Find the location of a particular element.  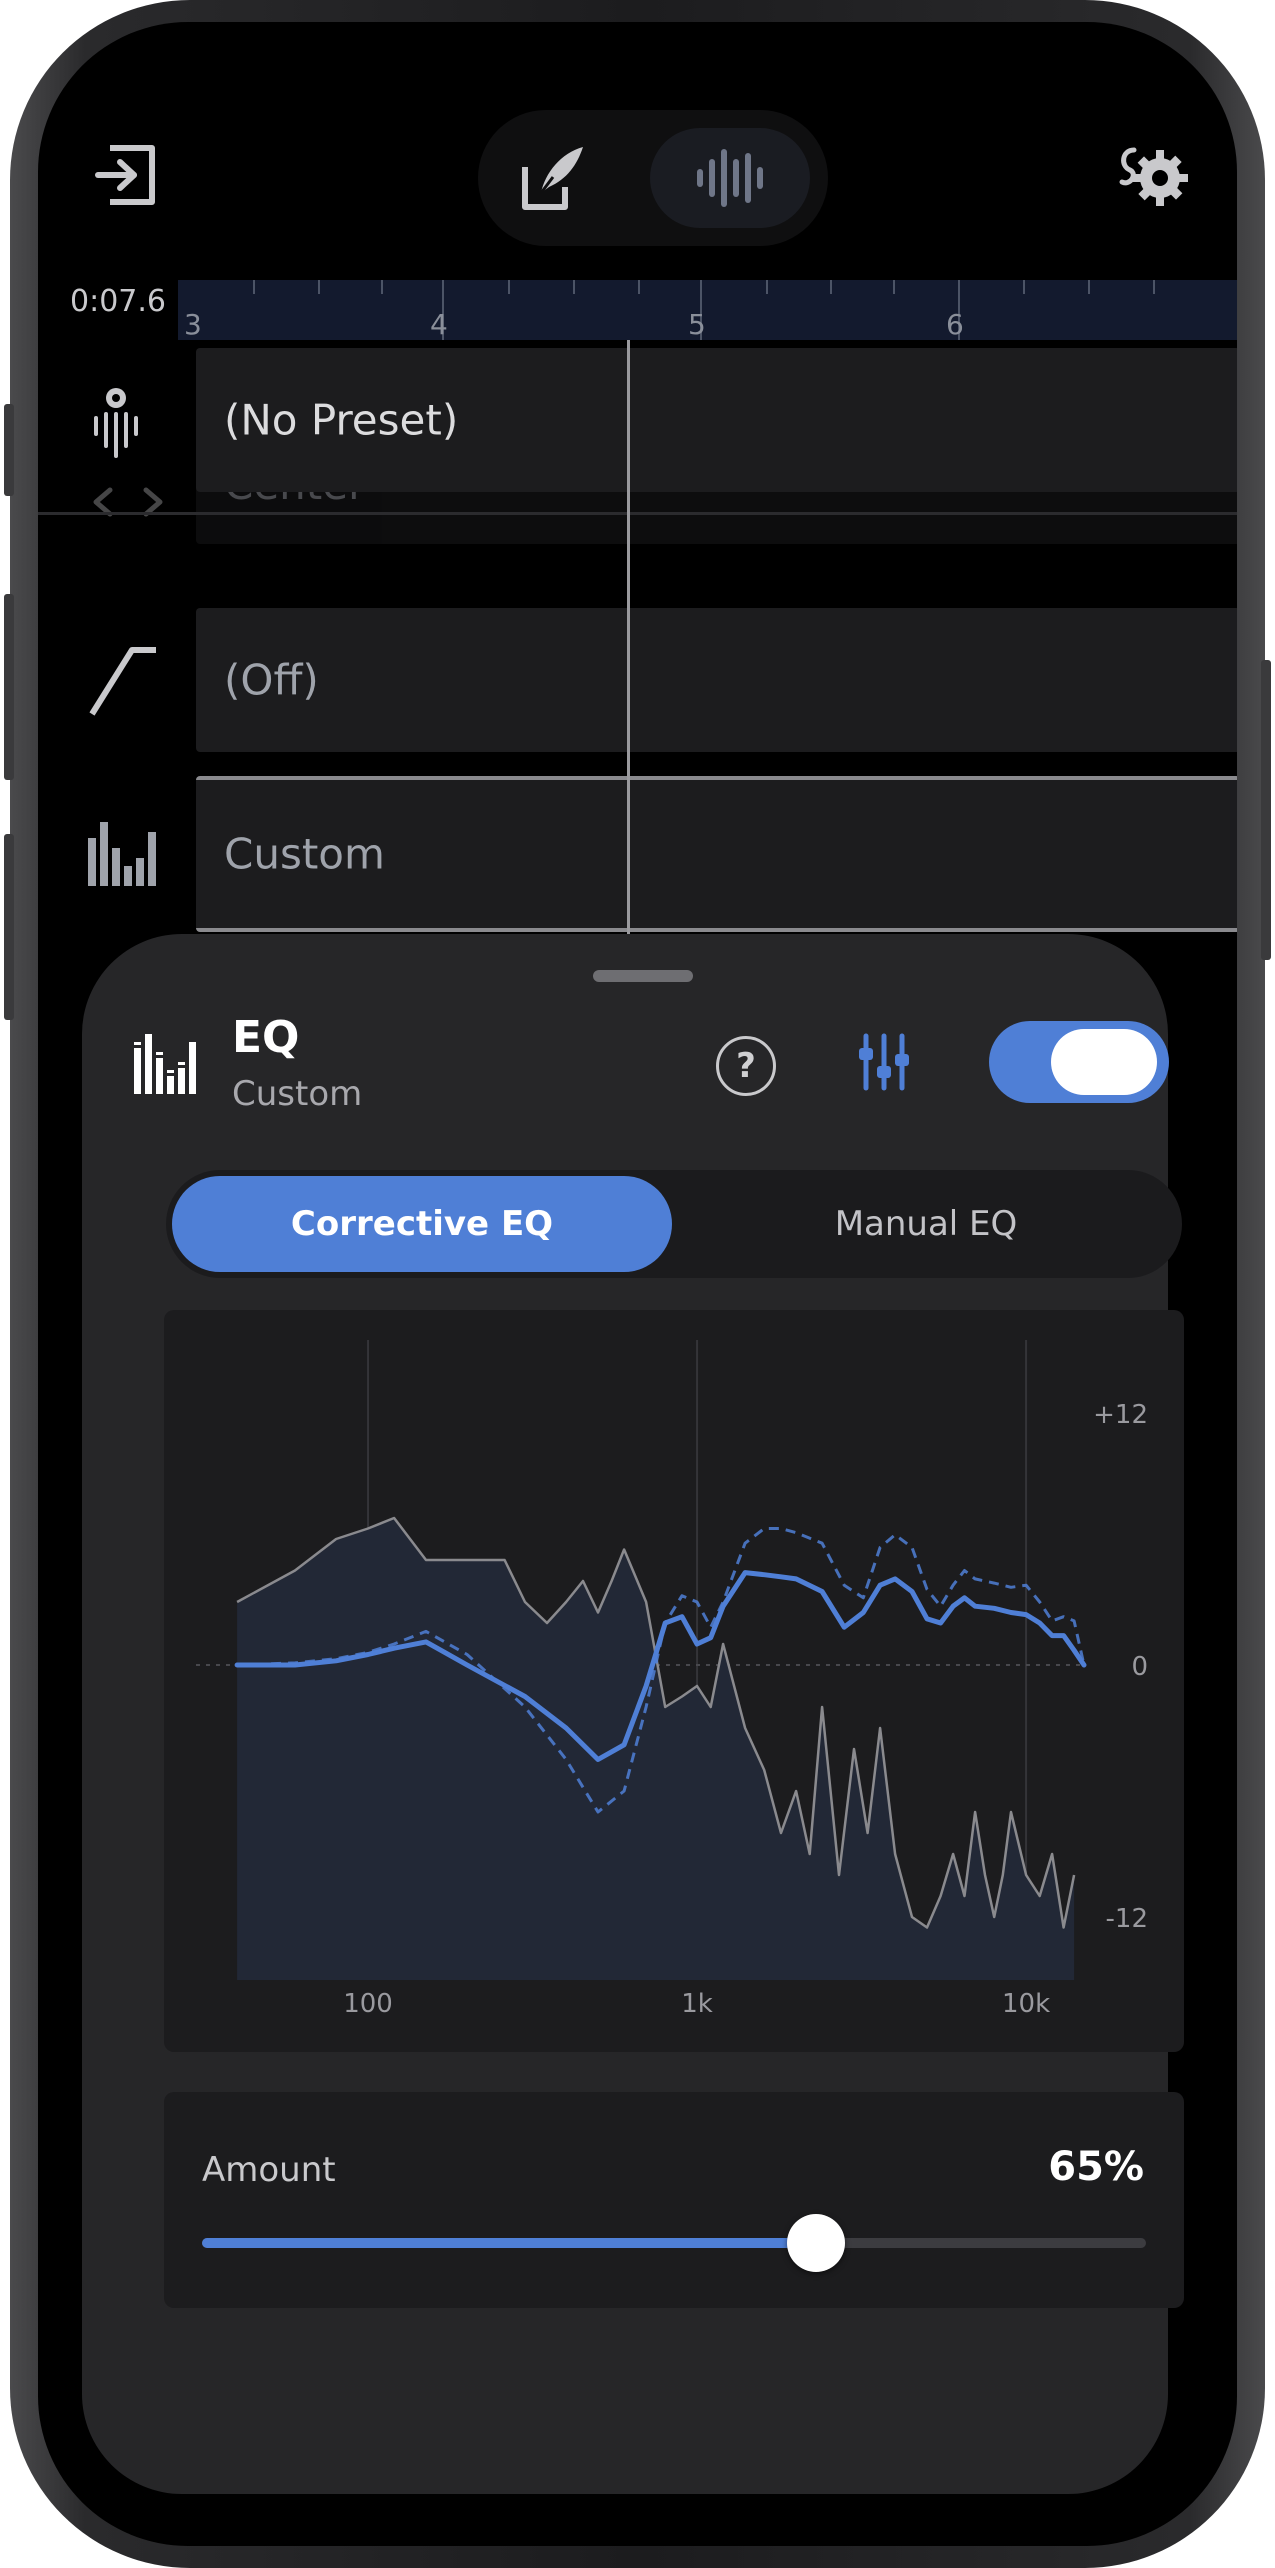

fade-curve-icon is located at coordinates (124, 680).